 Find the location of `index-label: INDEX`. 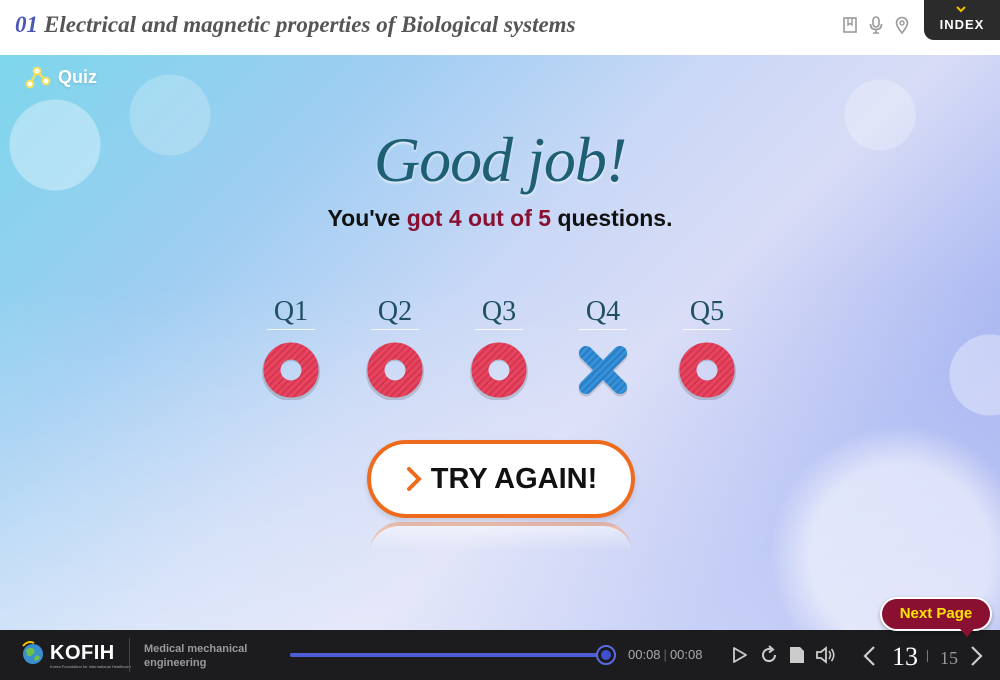

index-label: INDEX is located at coordinates (962, 24).